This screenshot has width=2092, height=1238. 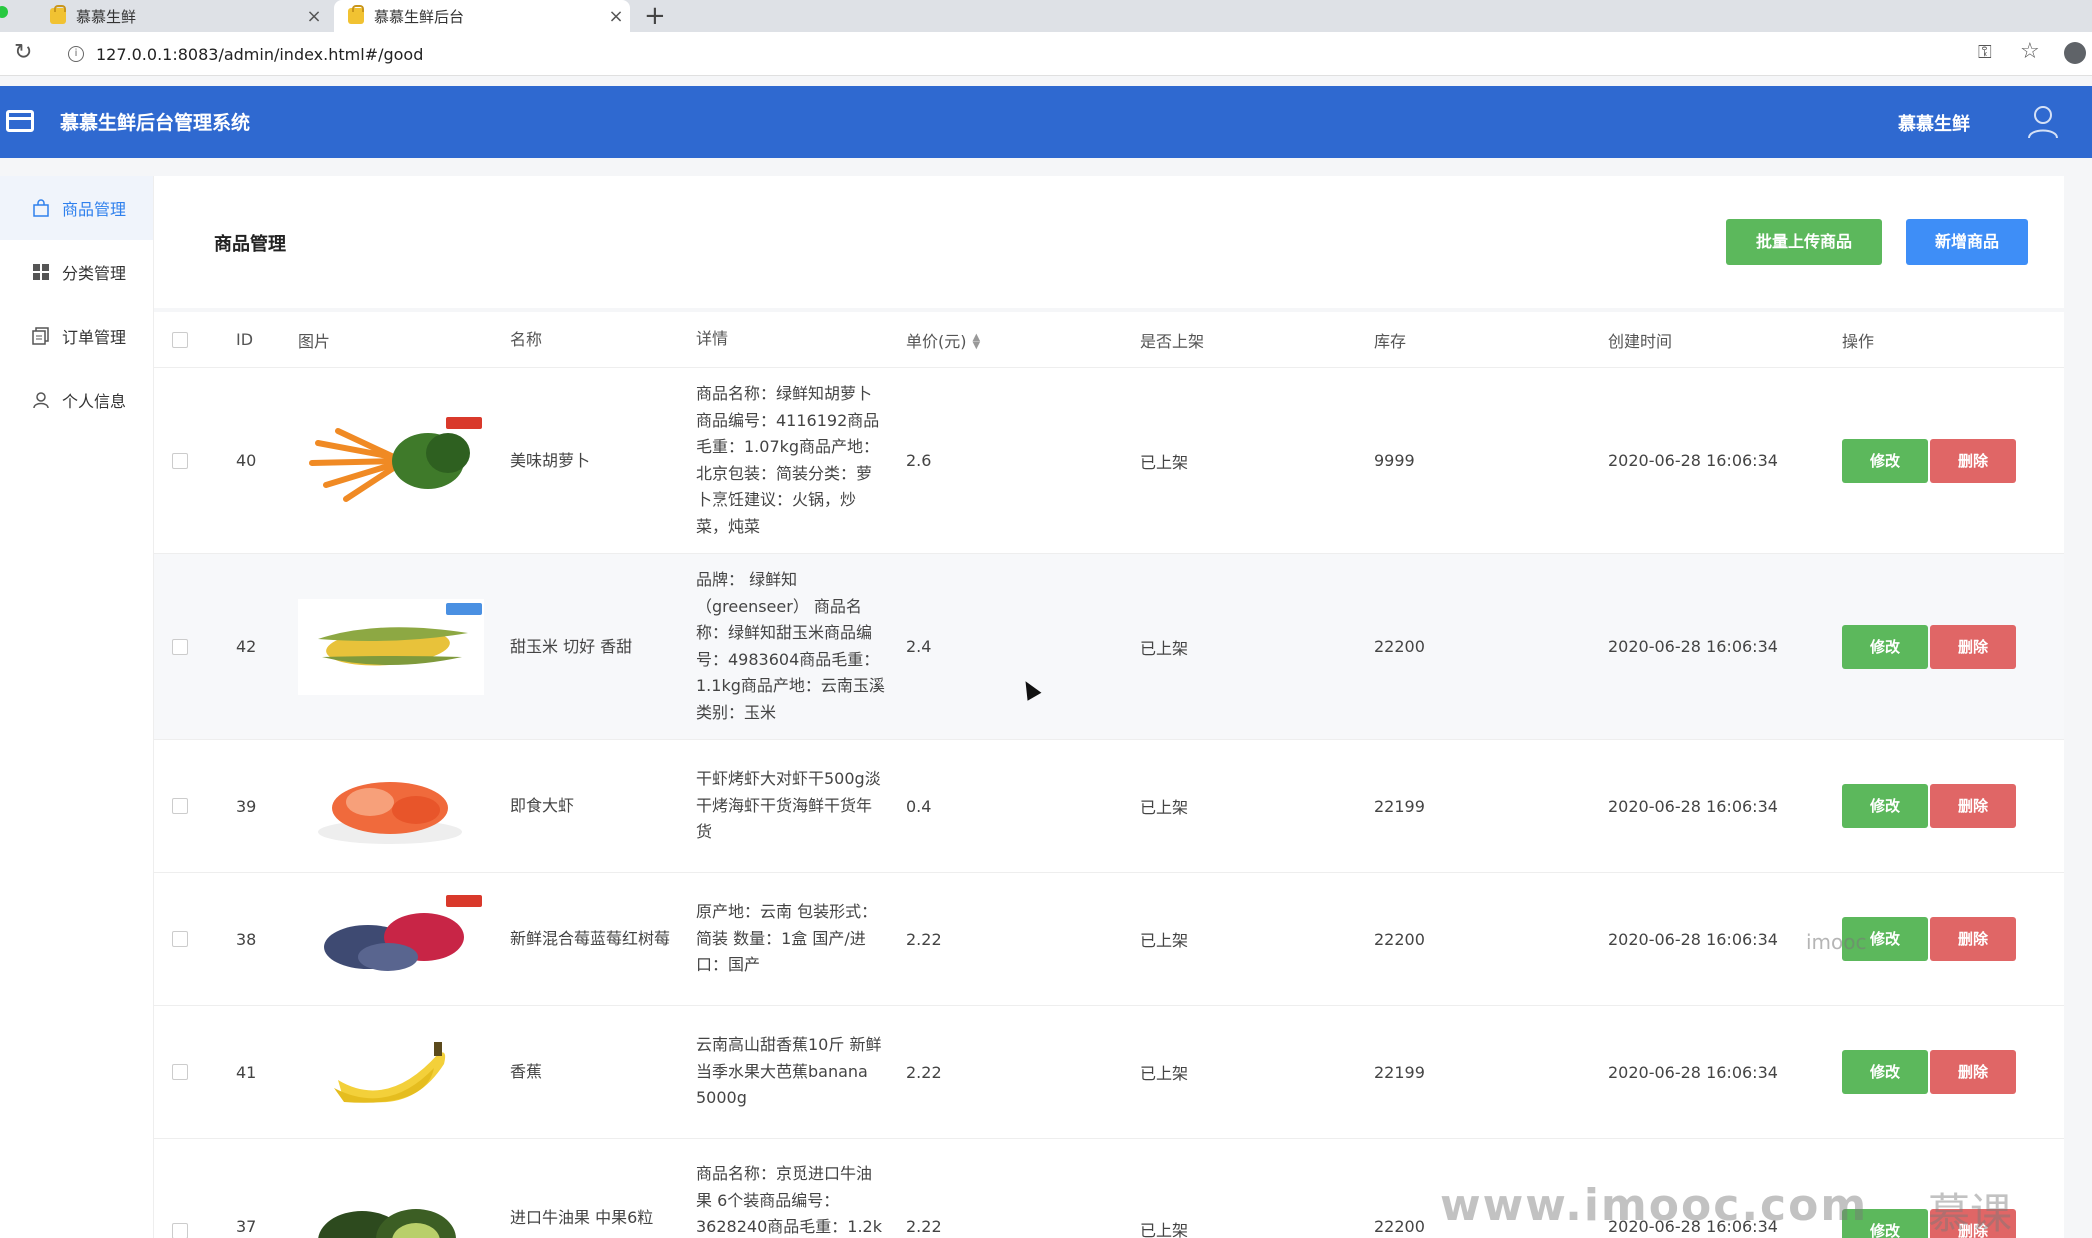 I want to click on column-header: 操作, so click(x=1858, y=341).